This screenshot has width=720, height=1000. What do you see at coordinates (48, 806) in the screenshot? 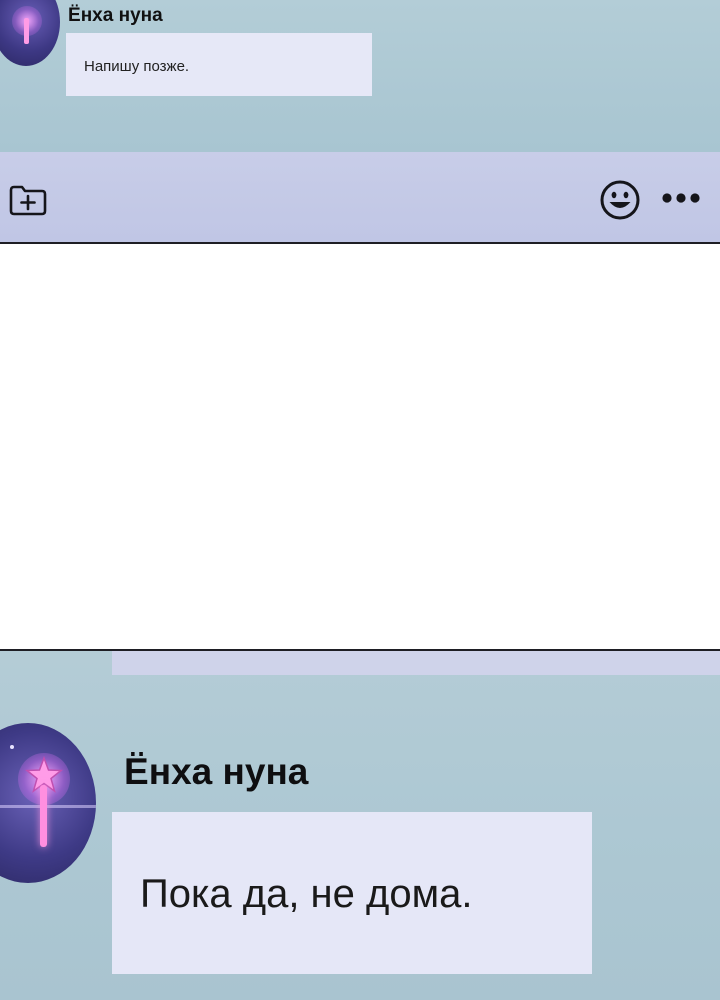
I see `avatar-horizon` at bounding box center [48, 806].